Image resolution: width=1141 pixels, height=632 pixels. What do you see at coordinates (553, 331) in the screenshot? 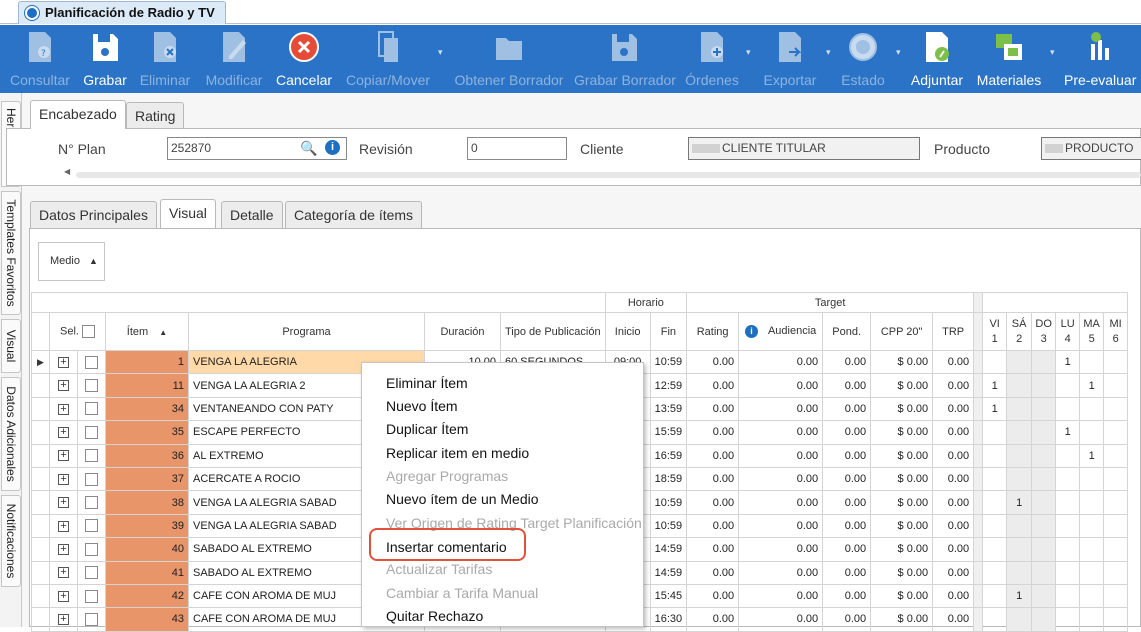
I see `tipo-publicacion-header: Tipo de Publicación` at bounding box center [553, 331].